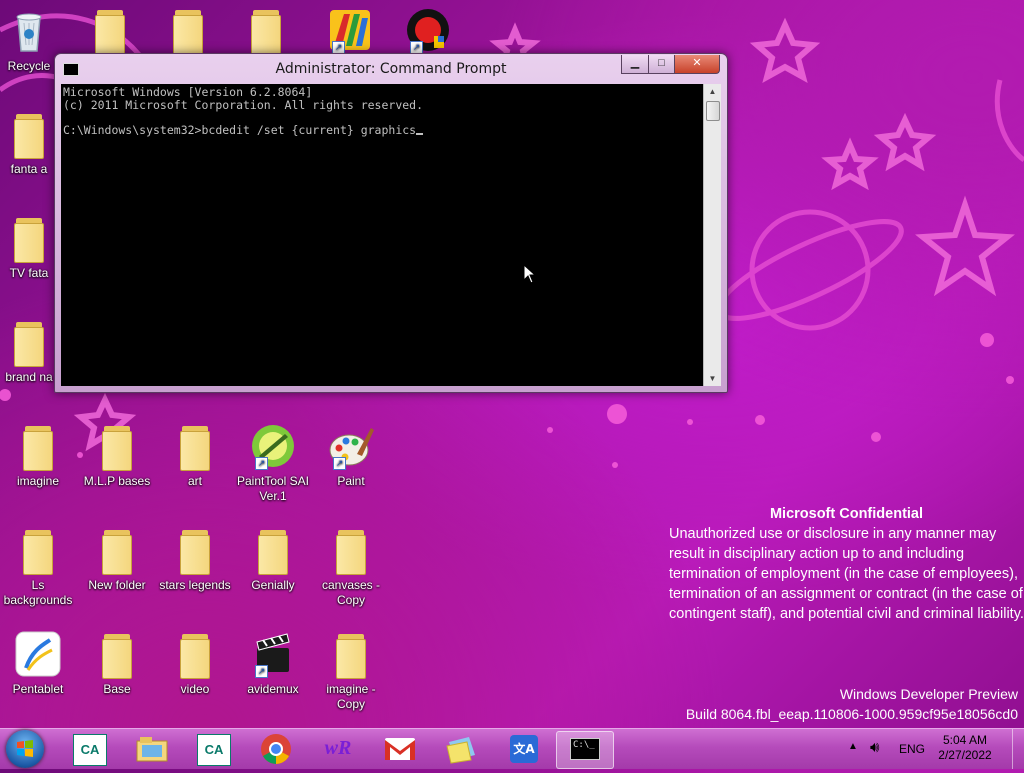 The image size is (1024, 773). What do you see at coordinates (912, 749) in the screenshot?
I see `input-language-indicator: ENG` at bounding box center [912, 749].